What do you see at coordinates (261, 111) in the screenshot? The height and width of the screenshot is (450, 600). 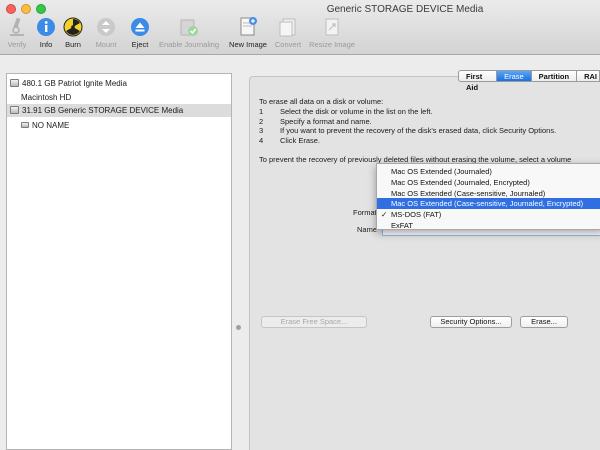 I see `step-number: 1` at bounding box center [261, 111].